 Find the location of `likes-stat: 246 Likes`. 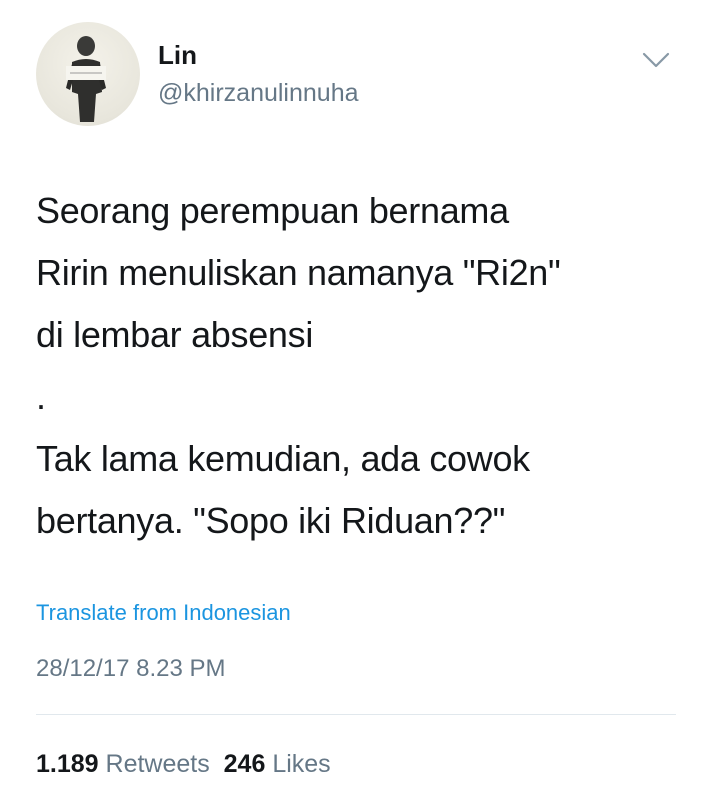

likes-stat: 246 Likes is located at coordinates (277, 764).